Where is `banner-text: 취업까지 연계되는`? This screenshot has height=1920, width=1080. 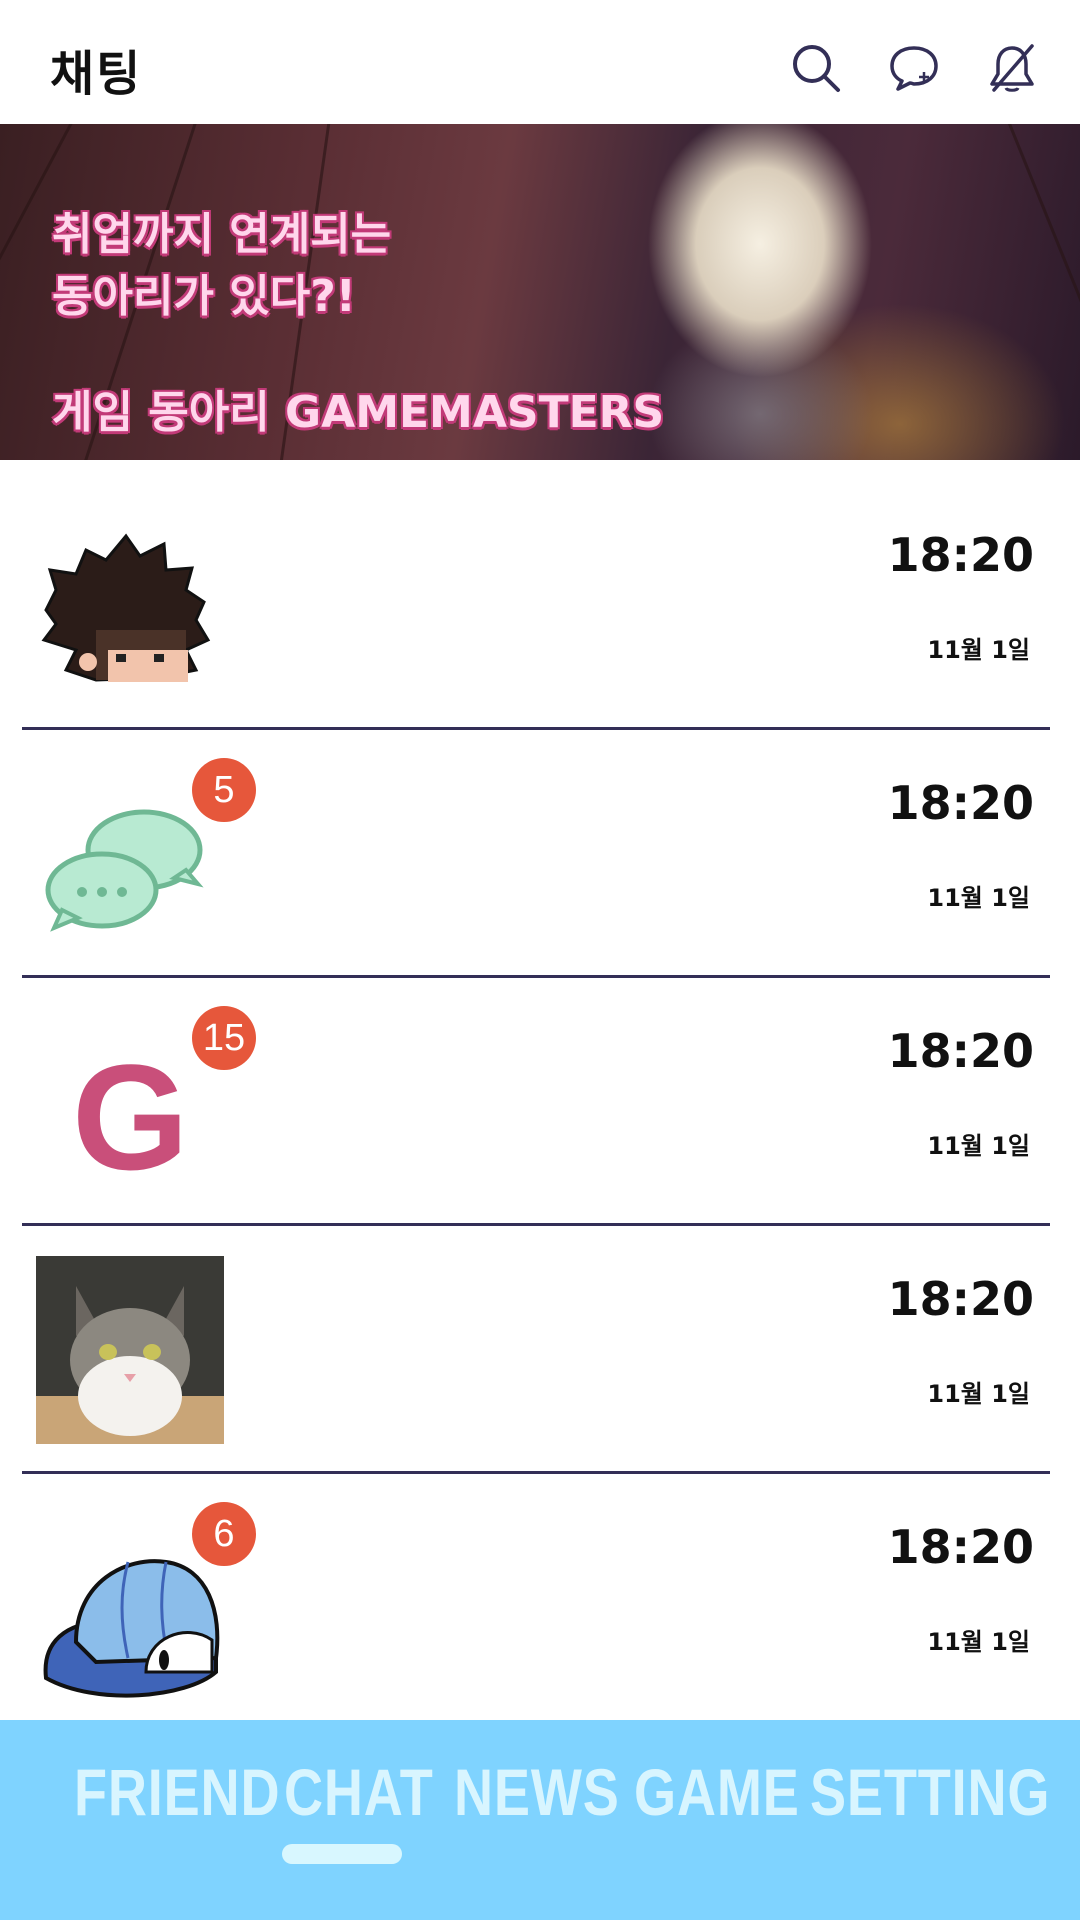 banner-text: 취업까지 연계되는 is located at coordinates (222, 234).